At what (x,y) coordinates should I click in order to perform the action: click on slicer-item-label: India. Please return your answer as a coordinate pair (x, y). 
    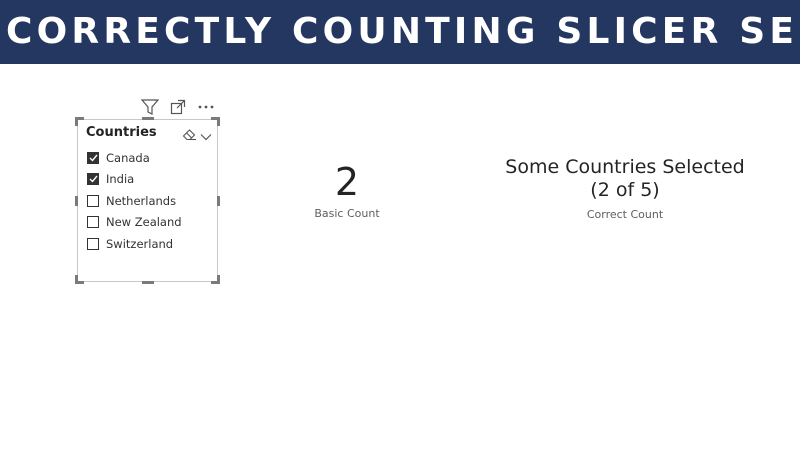
    Looking at the image, I should click on (120, 179).